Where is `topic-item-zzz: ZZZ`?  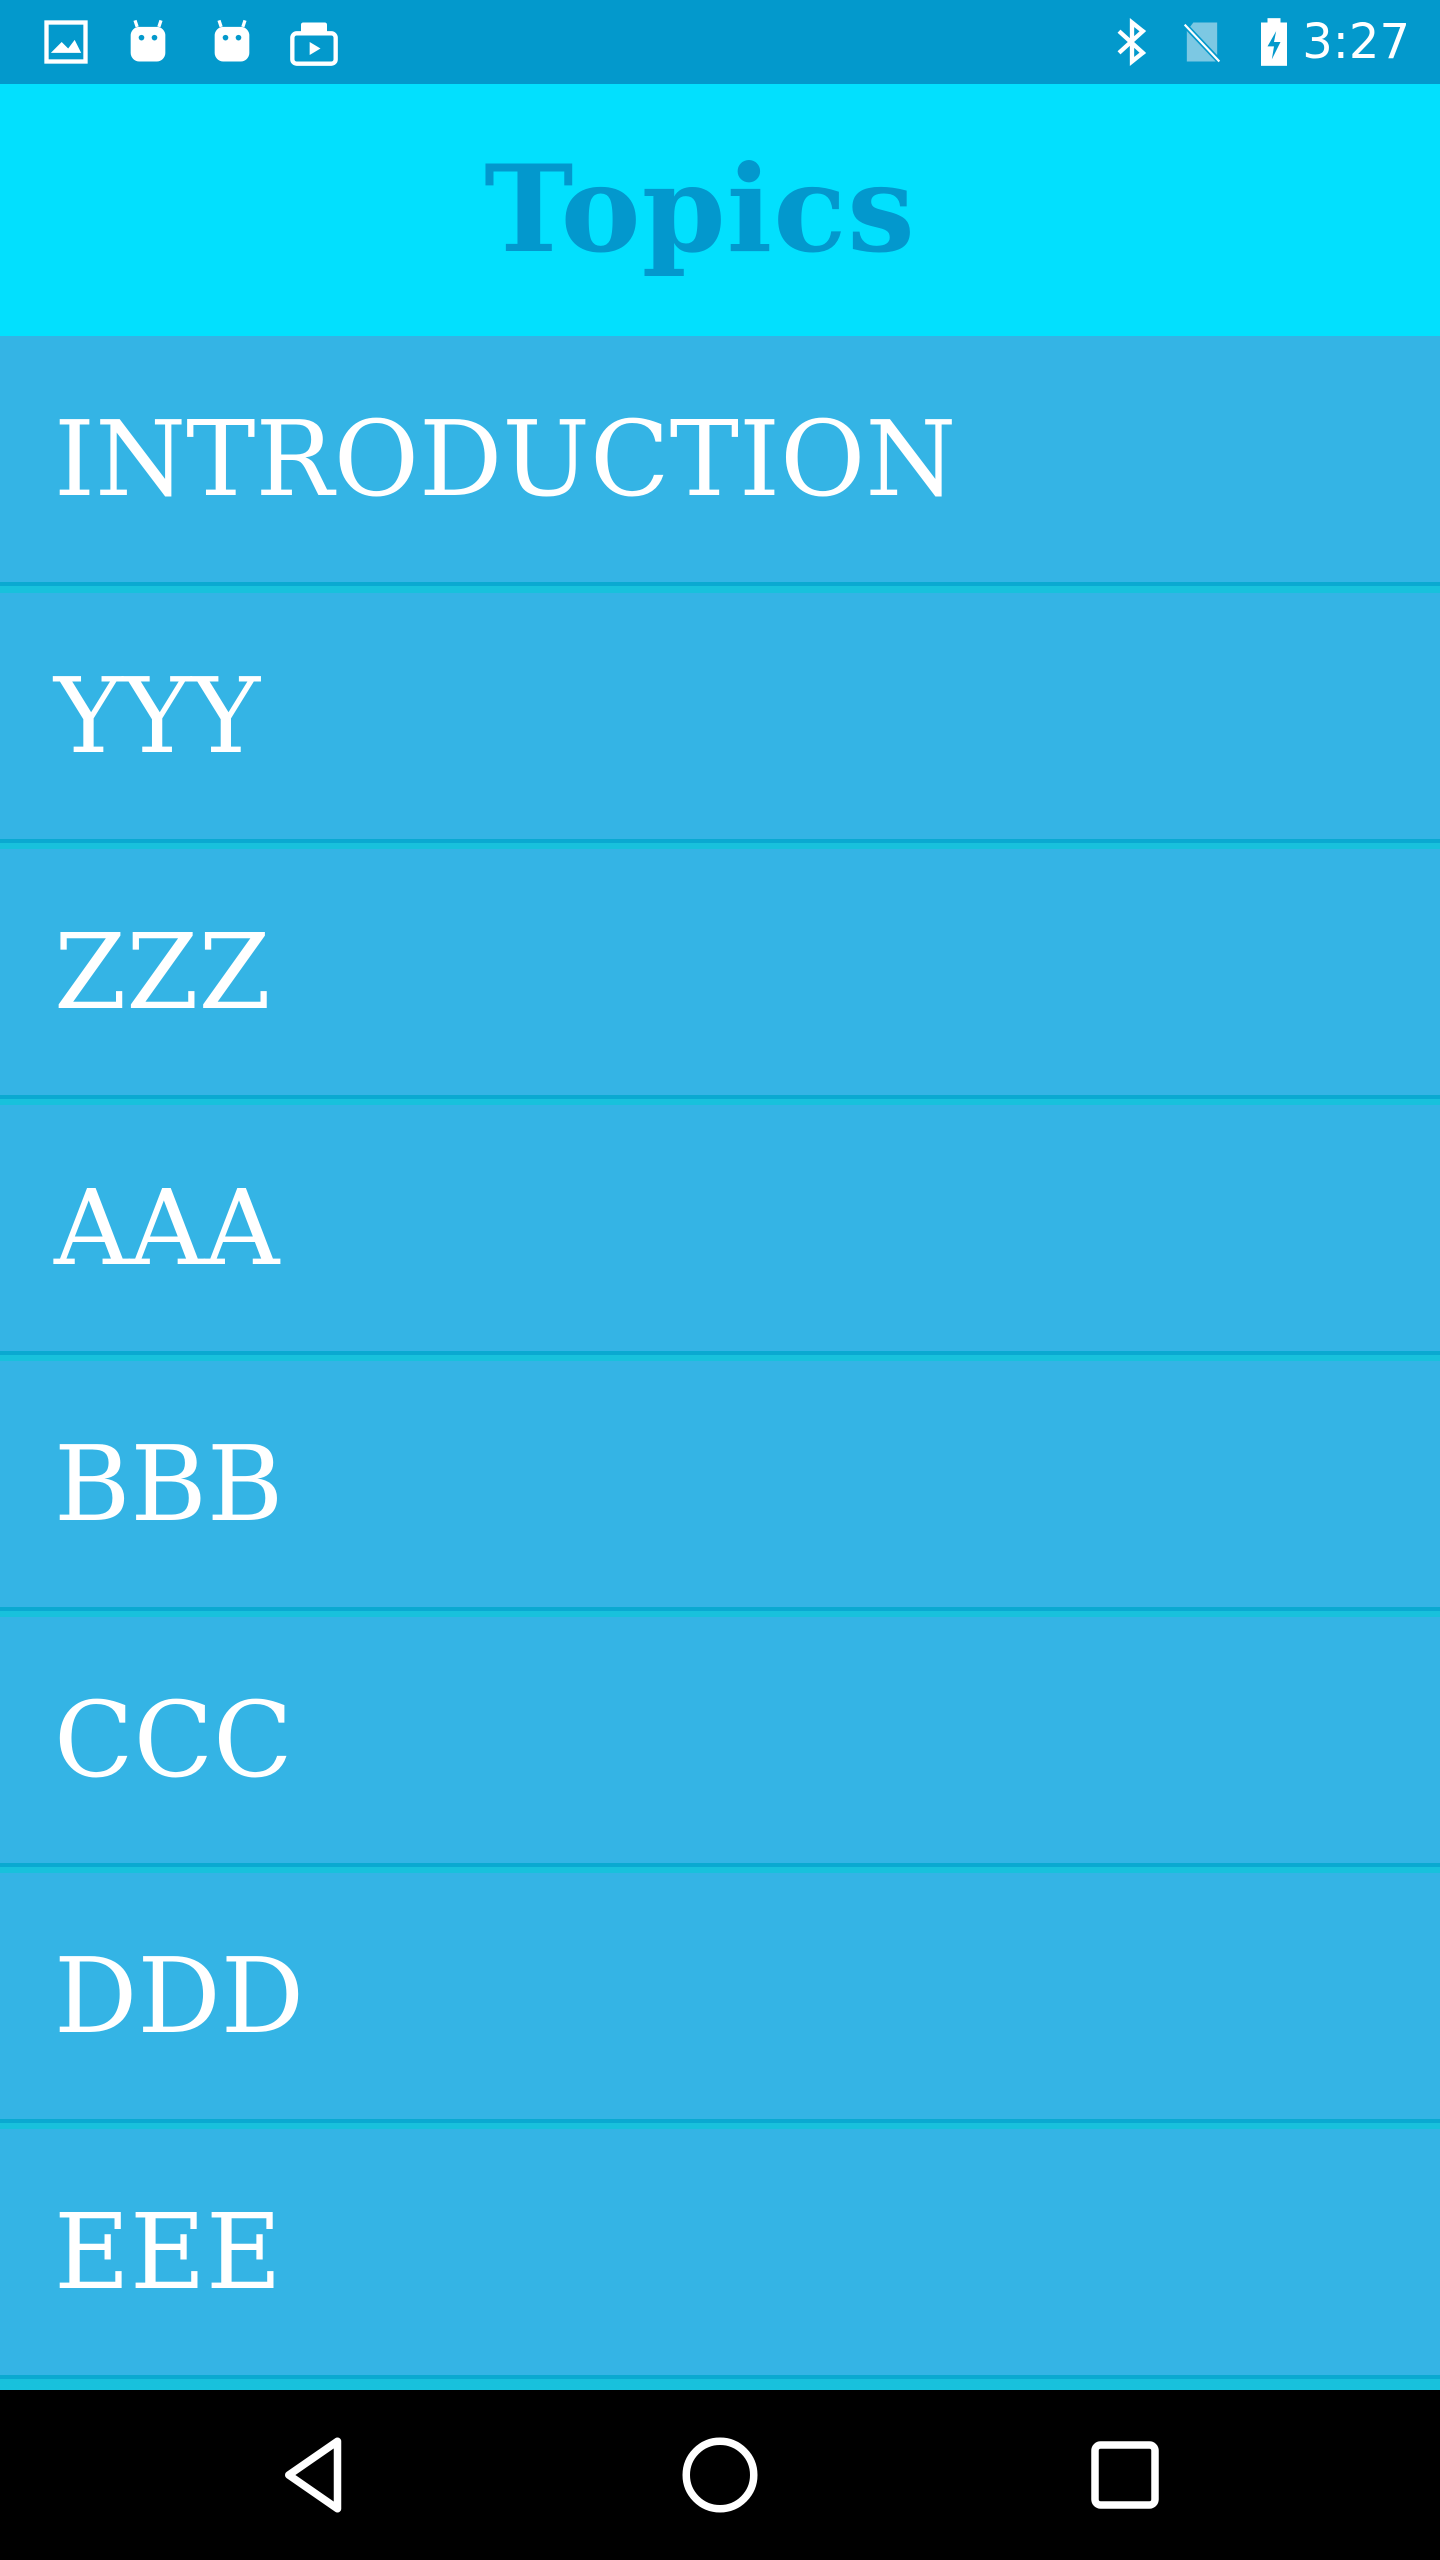
topic-item-zzz: ZZZ is located at coordinates (720, 972).